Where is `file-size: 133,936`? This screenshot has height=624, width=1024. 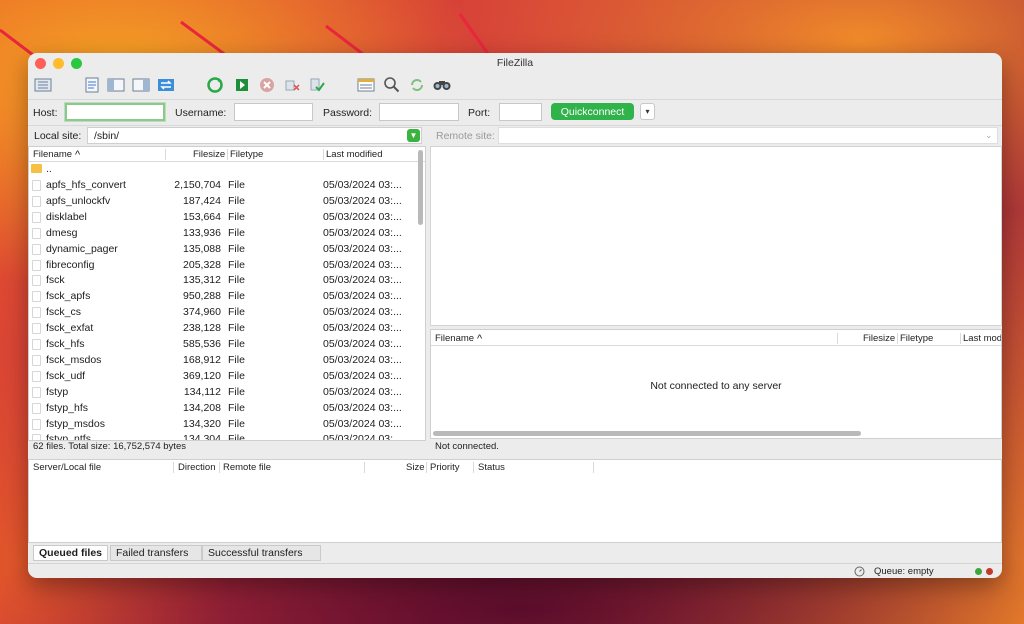 file-size: 133,936 is located at coordinates (202, 232).